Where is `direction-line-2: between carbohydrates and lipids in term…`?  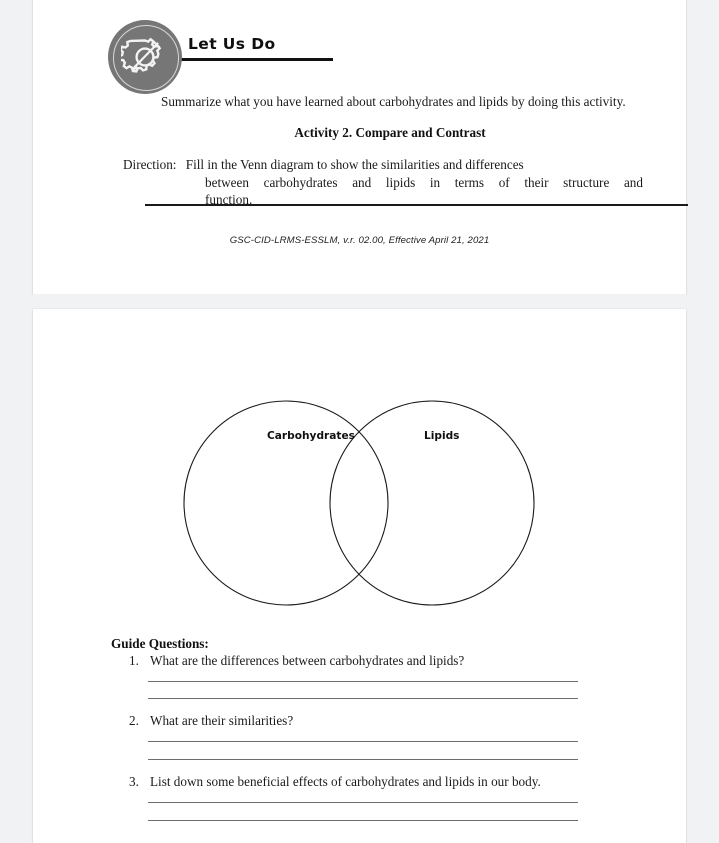
direction-line-2: between carbohydrates and lipids in term… is located at coordinates (424, 182).